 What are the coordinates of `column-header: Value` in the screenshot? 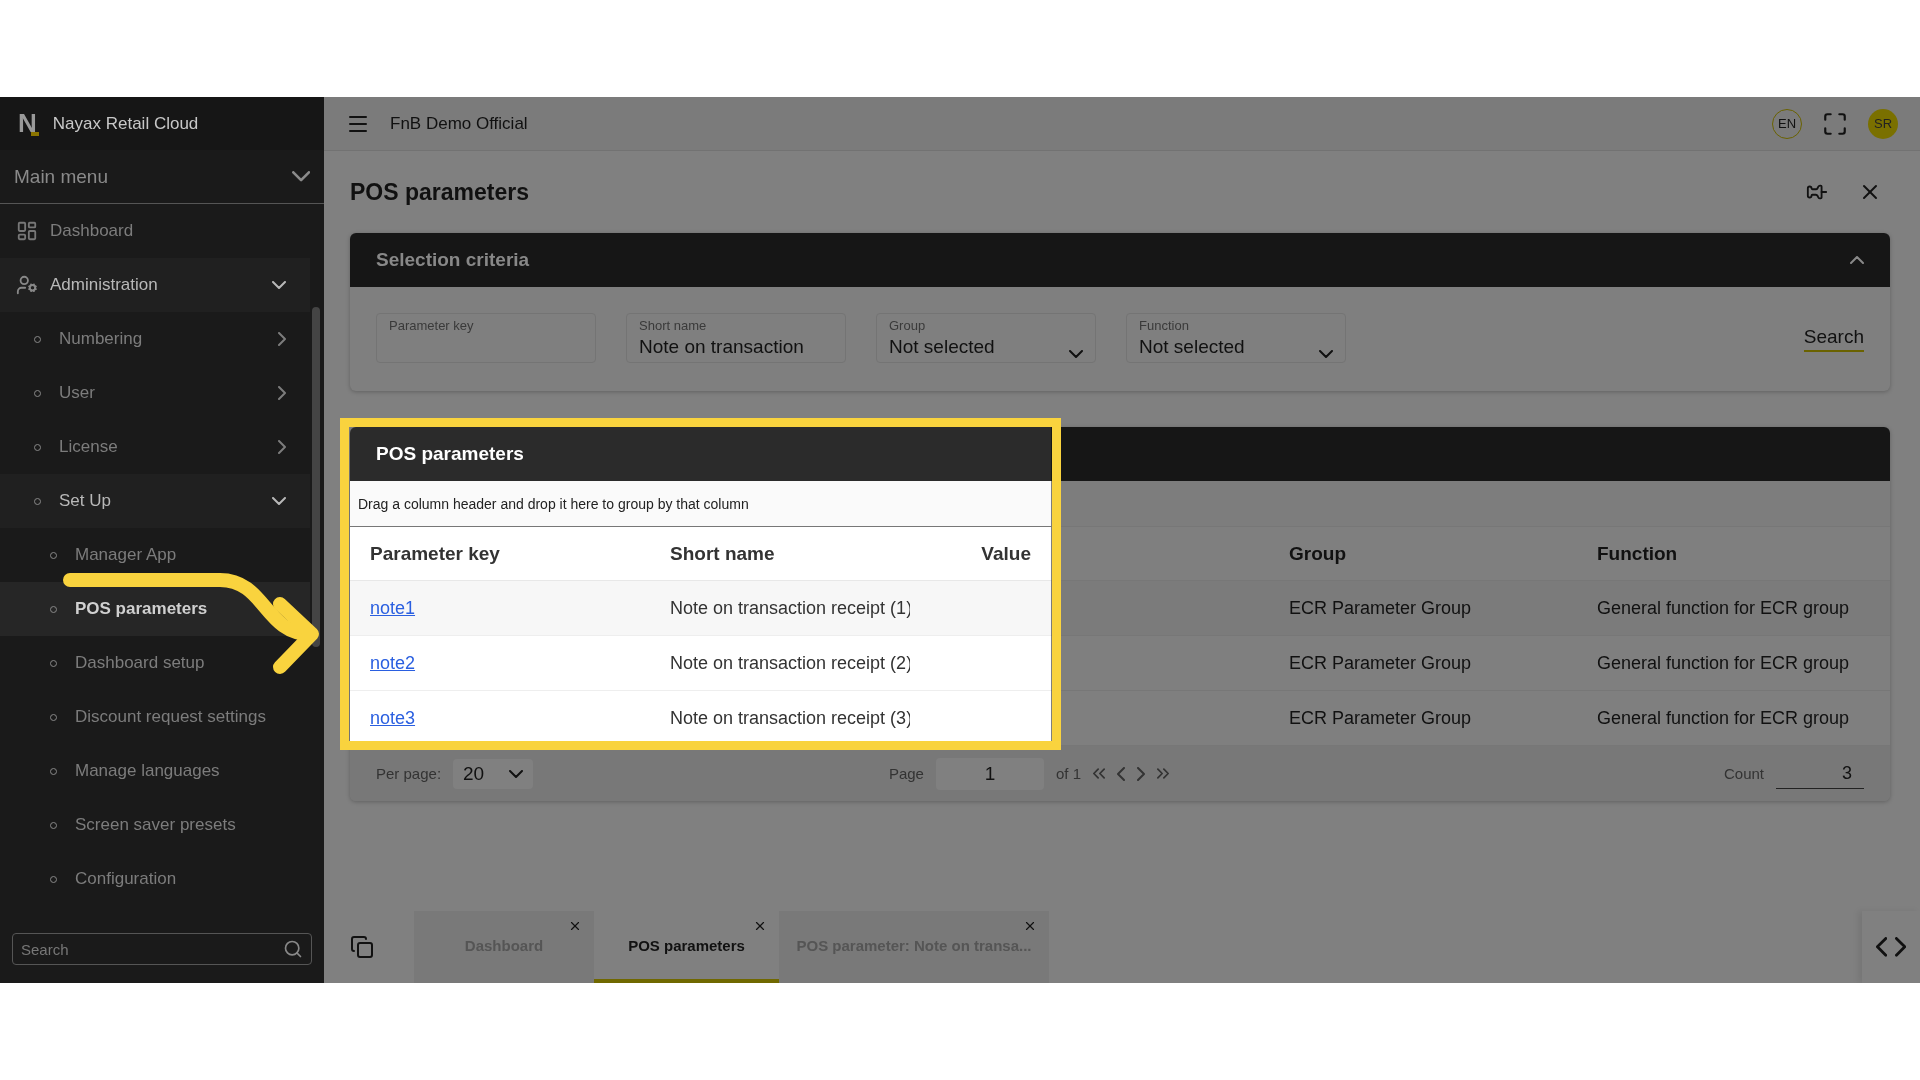 It's located at (980, 554).